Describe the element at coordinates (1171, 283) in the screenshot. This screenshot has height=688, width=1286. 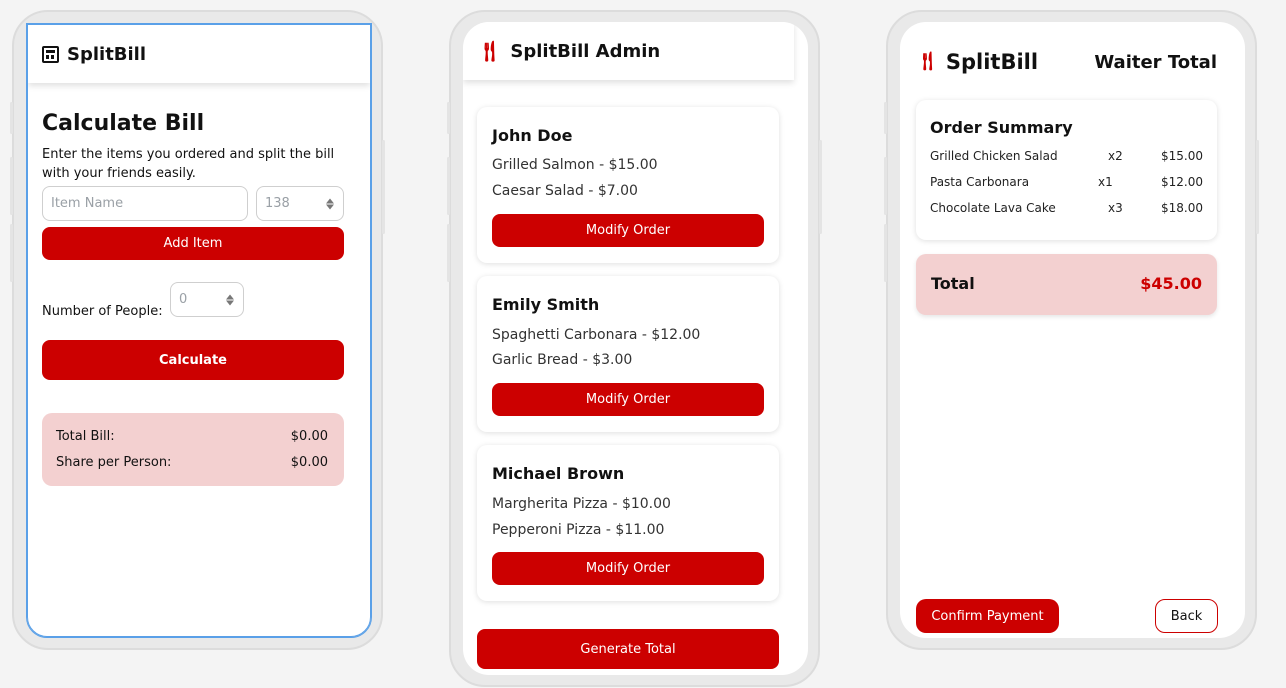
I see `total-value: $45.00` at that location.